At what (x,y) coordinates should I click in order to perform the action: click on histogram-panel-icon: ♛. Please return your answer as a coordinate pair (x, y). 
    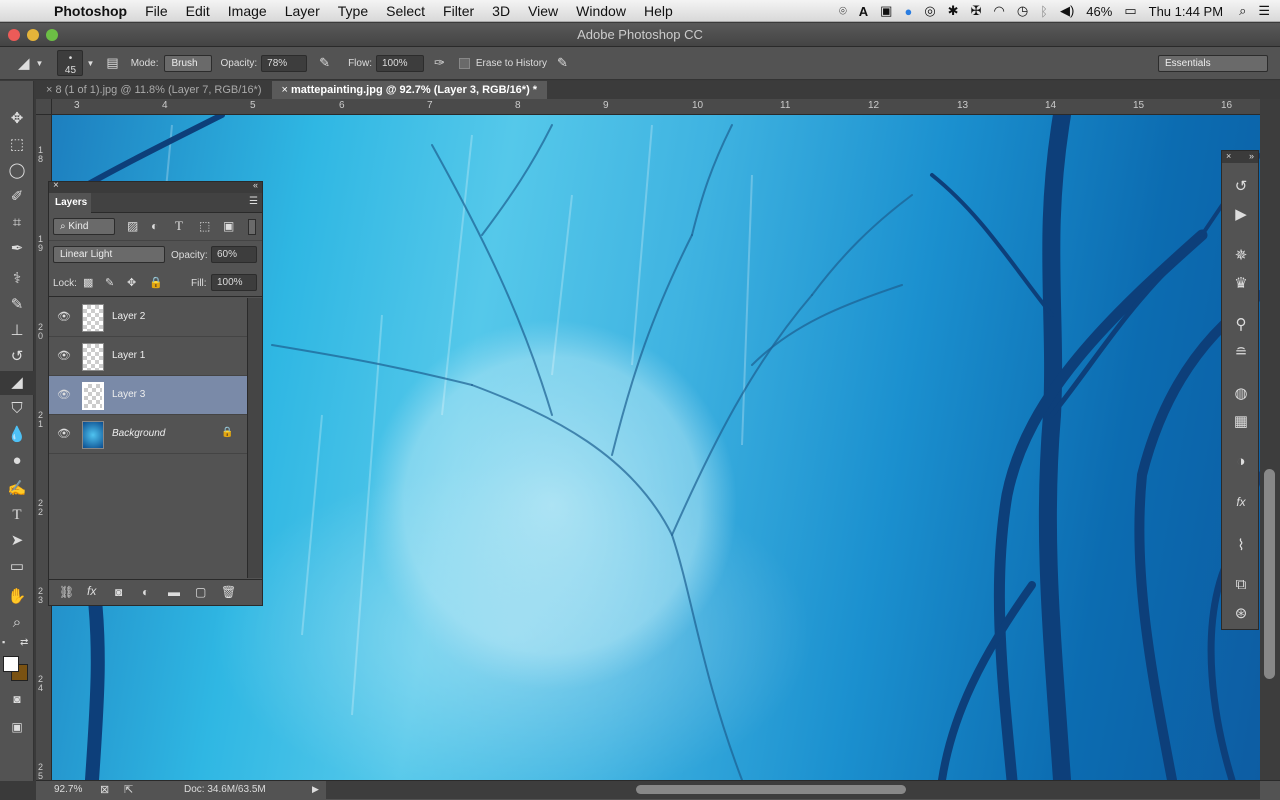
    Looking at the image, I should click on (1241, 283).